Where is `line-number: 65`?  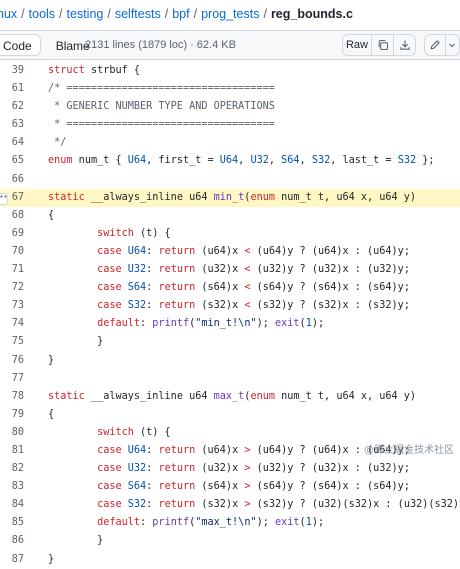
line-number: 65 is located at coordinates (12, 161).